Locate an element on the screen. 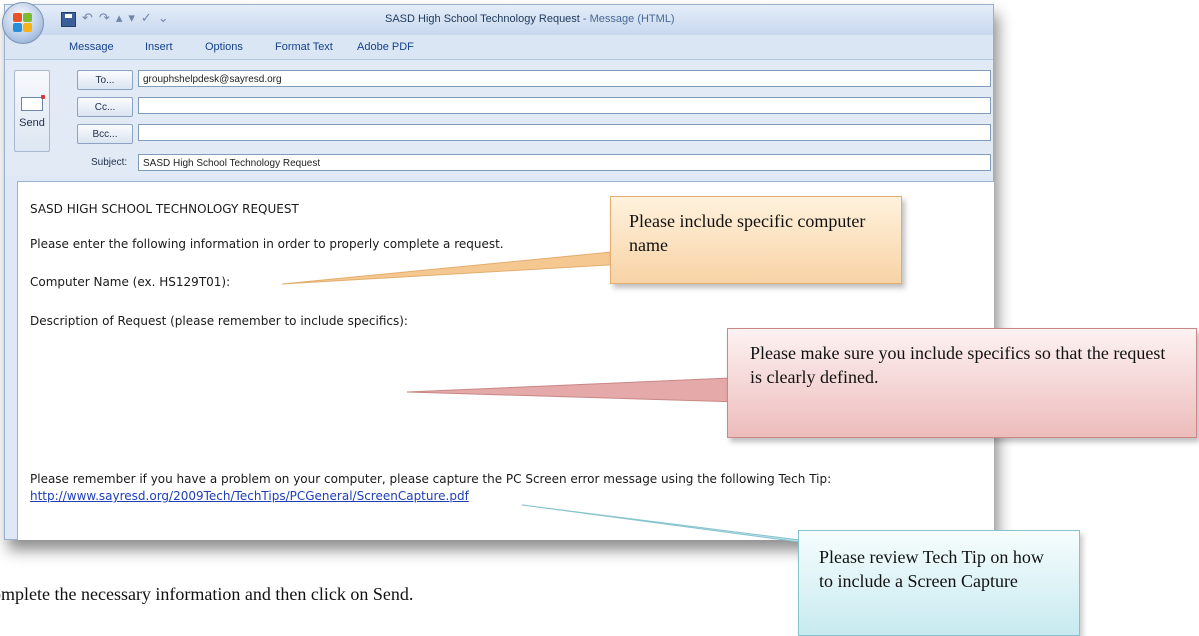 This screenshot has width=1199, height=636. office-logo-icon is located at coordinates (23, 23).